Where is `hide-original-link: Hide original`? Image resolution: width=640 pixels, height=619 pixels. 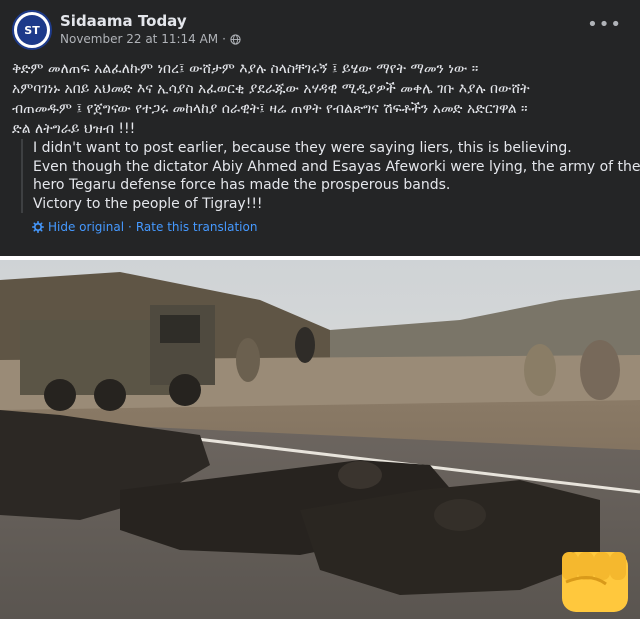
hide-original-link: Hide original is located at coordinates (86, 227).